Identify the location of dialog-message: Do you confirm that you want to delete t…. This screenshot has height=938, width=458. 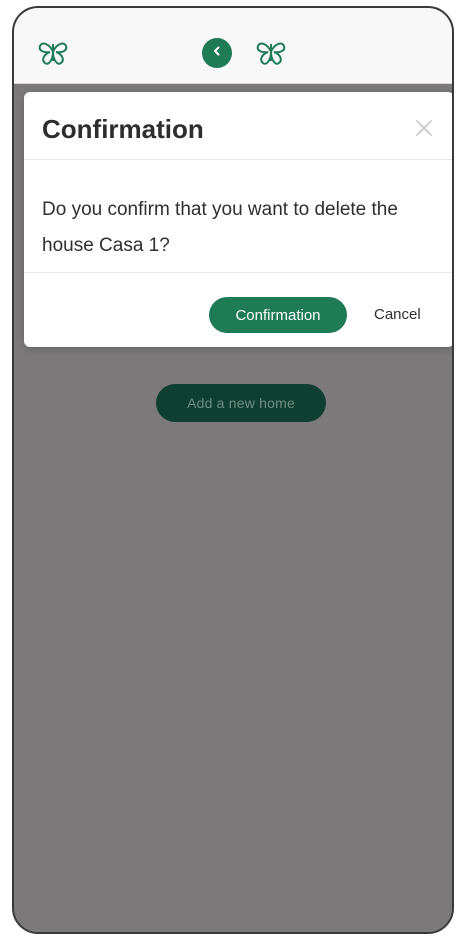
(220, 227).